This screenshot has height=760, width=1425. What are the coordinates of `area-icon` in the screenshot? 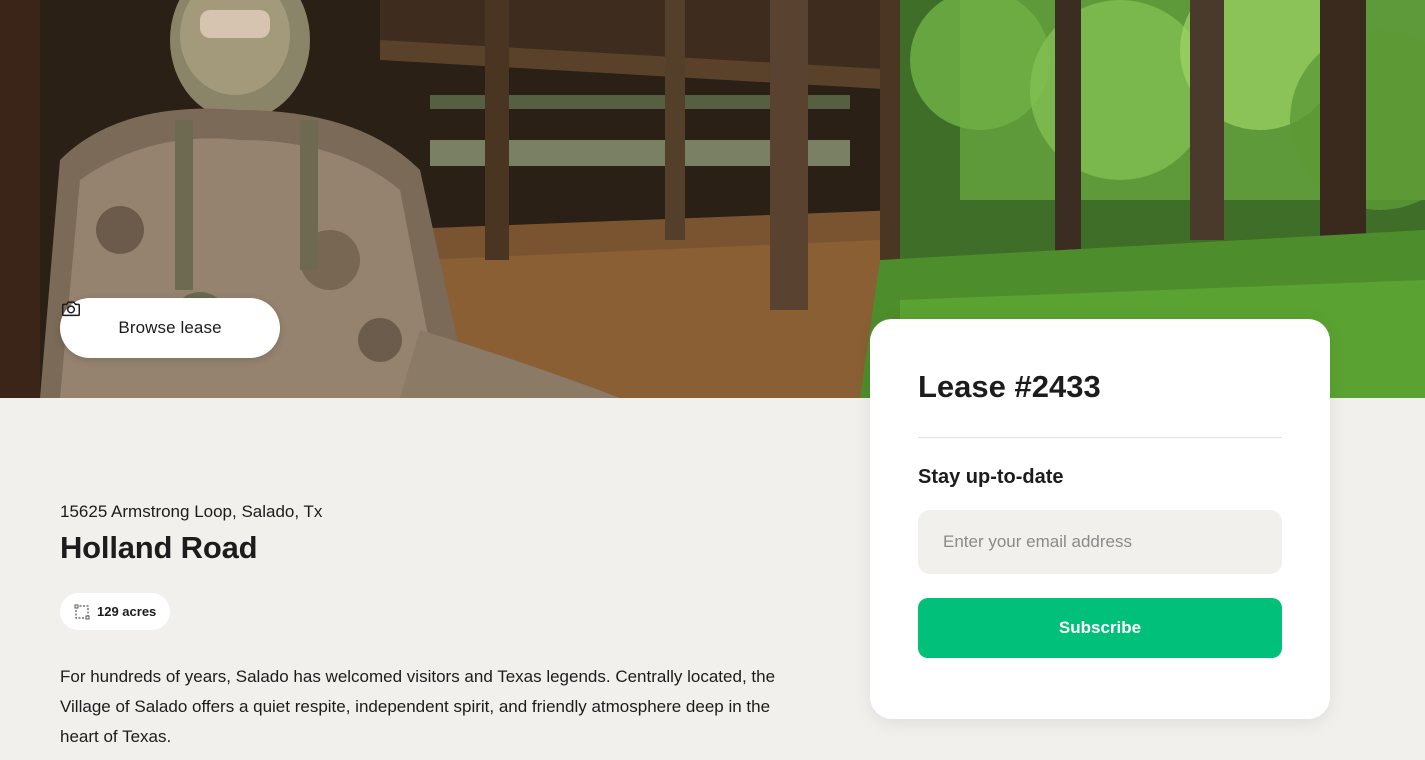 It's located at (82, 611).